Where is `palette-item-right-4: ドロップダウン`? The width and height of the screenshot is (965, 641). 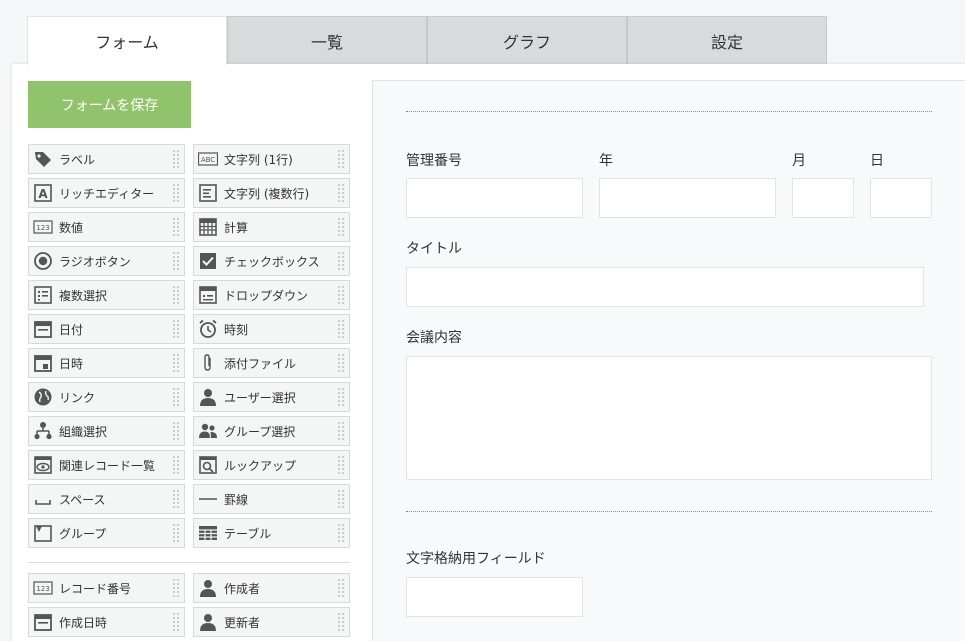 palette-item-right-4: ドロップダウン is located at coordinates (271, 295).